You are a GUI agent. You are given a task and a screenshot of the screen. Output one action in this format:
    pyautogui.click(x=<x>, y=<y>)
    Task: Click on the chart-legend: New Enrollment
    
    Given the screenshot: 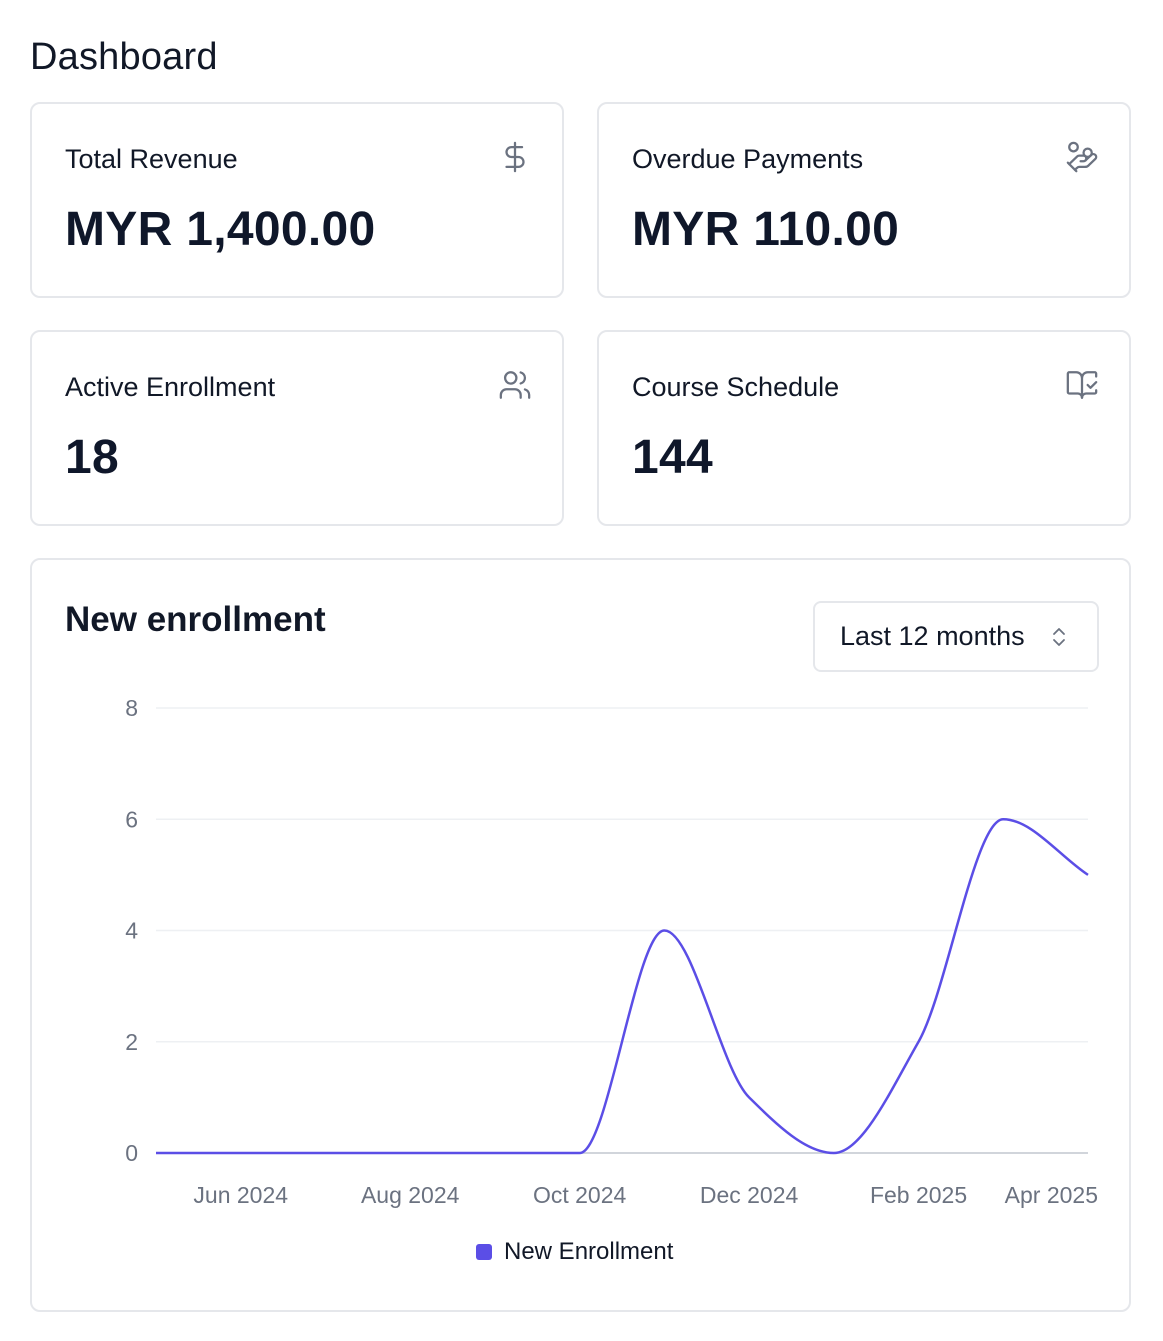 What is the action you would take?
    pyautogui.click(x=574, y=1252)
    